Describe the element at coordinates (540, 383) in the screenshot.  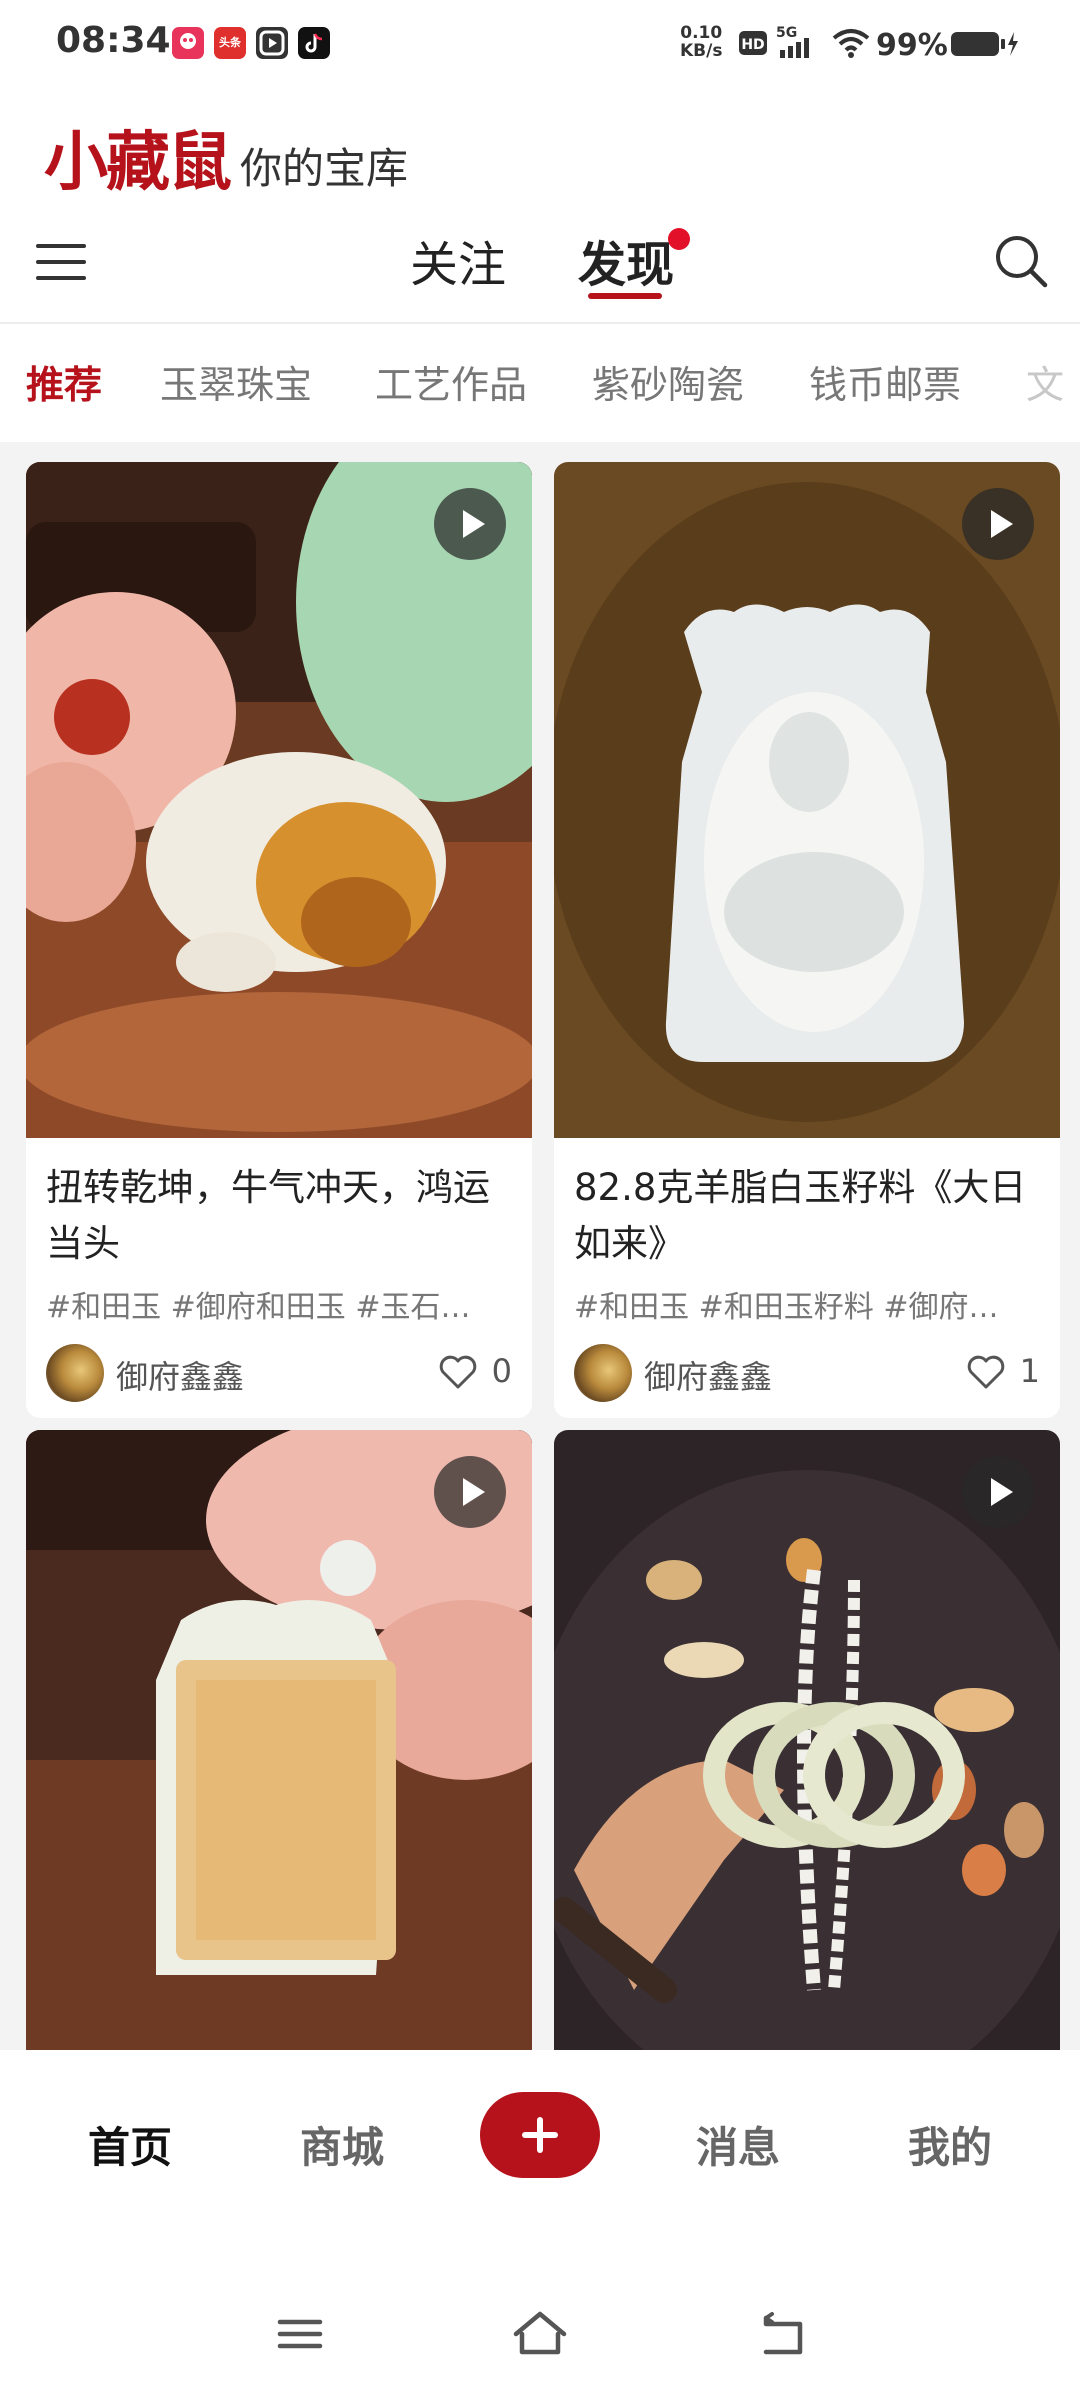
I see `category-tabs: 推荐 玉翠珠宝 工艺作品 紫砂陶瓷 钱币邮票 文` at that location.